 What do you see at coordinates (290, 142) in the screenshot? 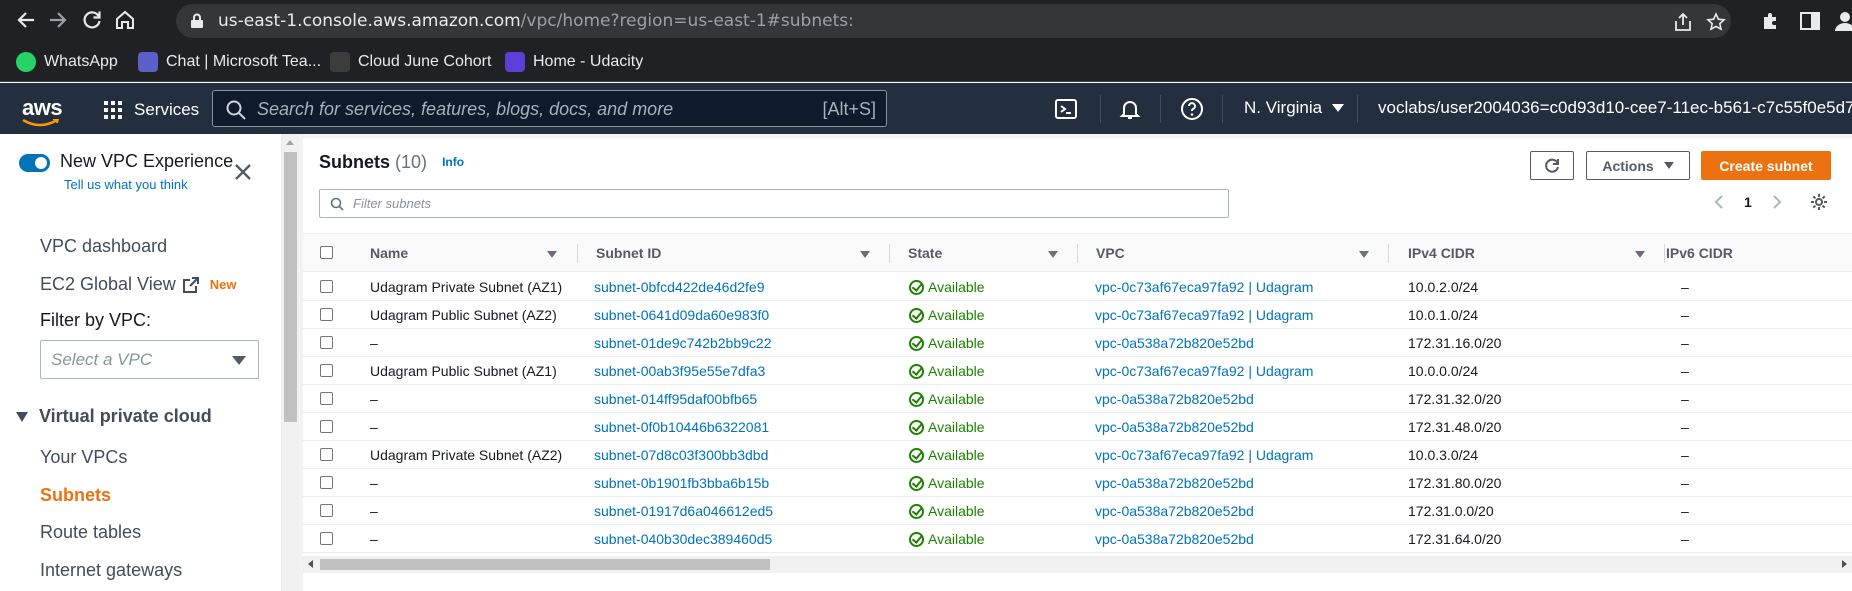
I see `scroll-up-arrow-icon` at bounding box center [290, 142].